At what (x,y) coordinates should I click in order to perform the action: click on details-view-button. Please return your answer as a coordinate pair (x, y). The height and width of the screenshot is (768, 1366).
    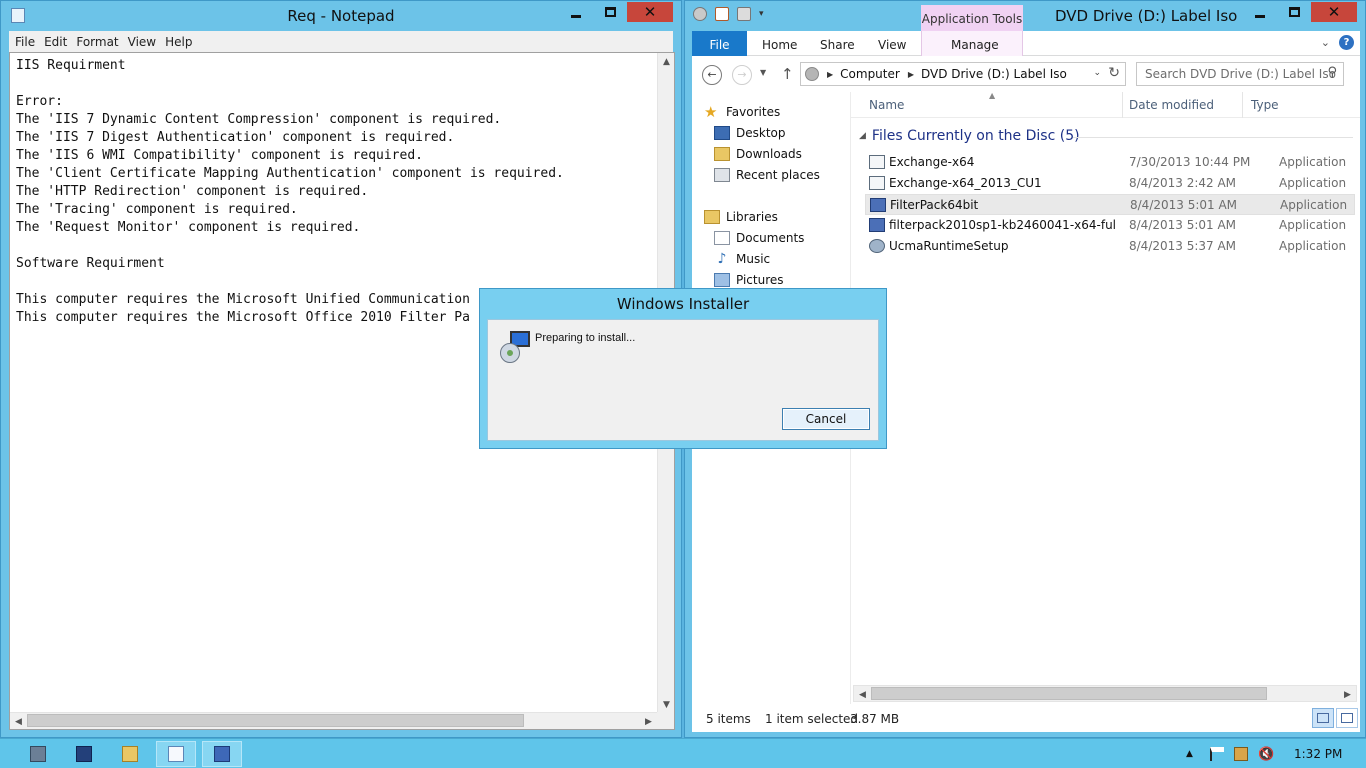
    Looking at the image, I should click on (1323, 718).